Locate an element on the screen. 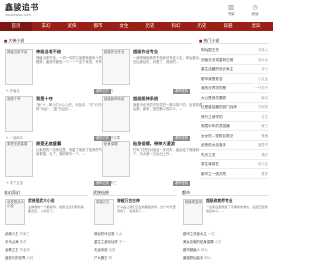 The image size is (320, 265). category-link-row: 天龙传说 月前 is located at coordinates (136, 250).